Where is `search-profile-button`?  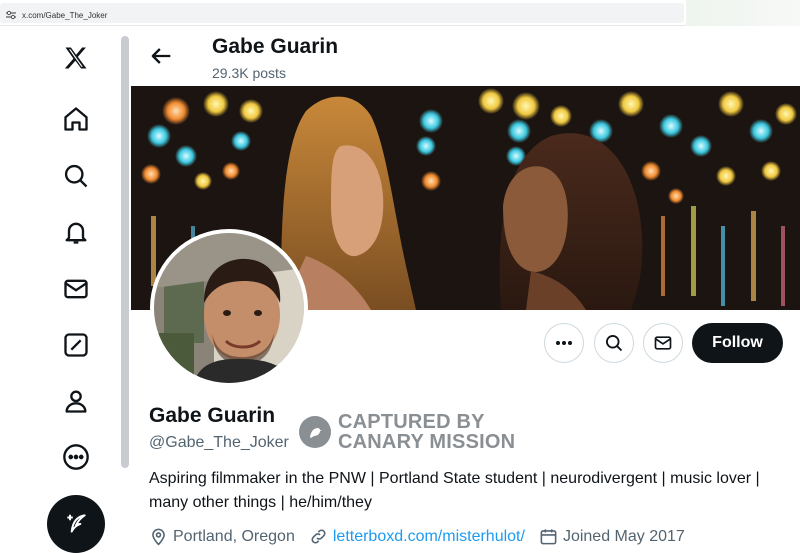
search-profile-button is located at coordinates (614, 343).